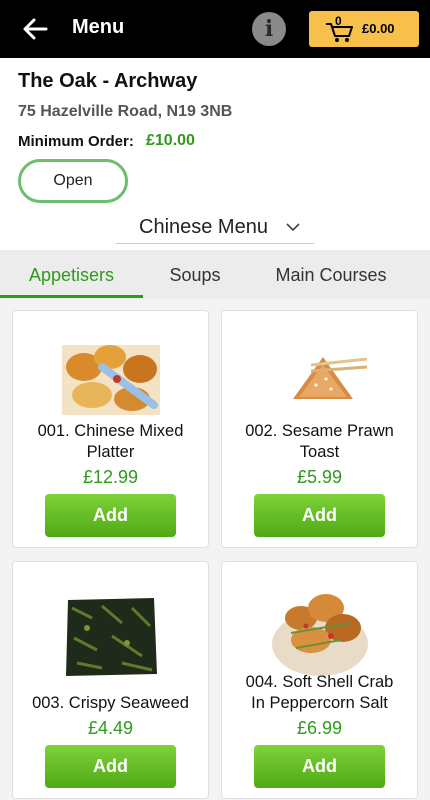  I want to click on product-name: 003. Crispy Seaweed, so click(110, 703).